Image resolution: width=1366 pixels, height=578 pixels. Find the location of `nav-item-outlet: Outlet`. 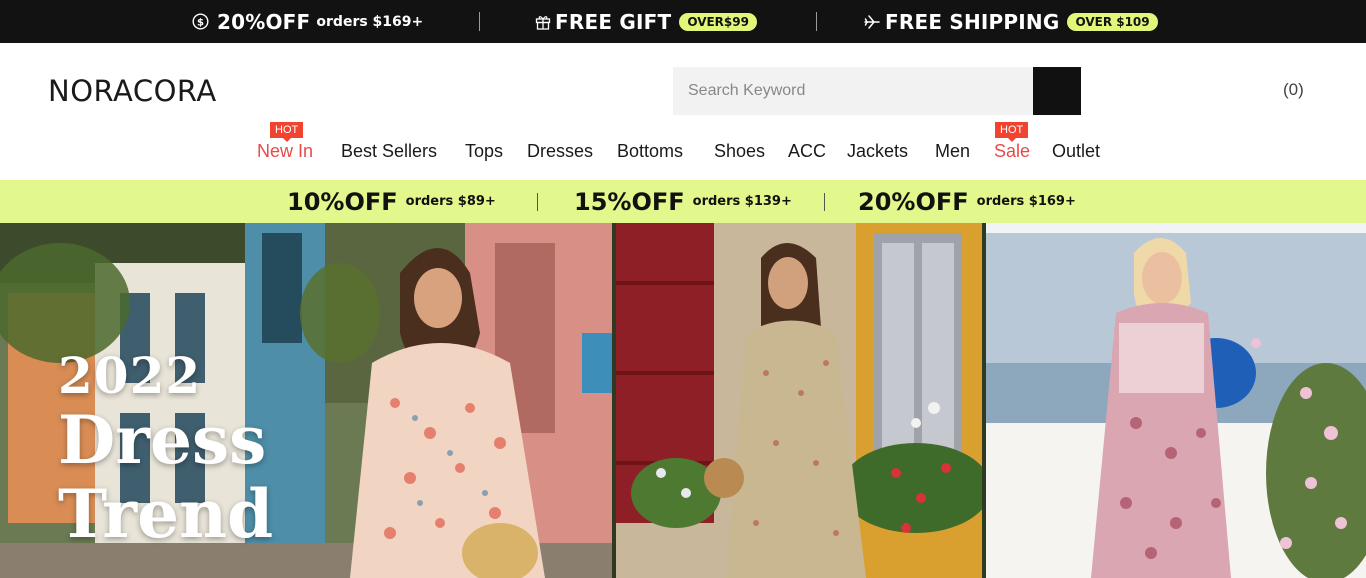

nav-item-outlet: Outlet is located at coordinates (1076, 151).